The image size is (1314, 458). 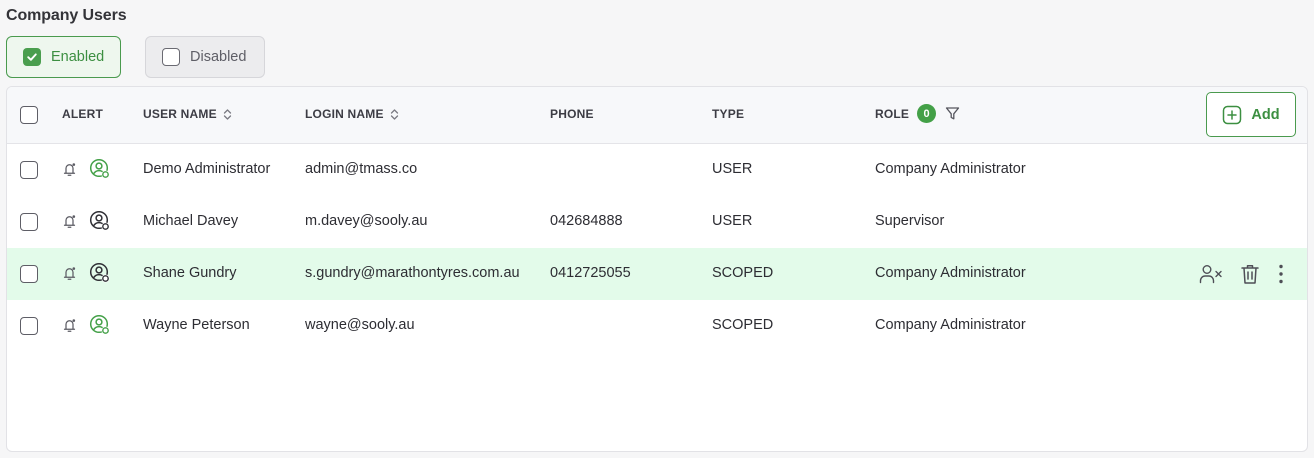 What do you see at coordinates (952, 113) in the screenshot?
I see `filter-icon` at bounding box center [952, 113].